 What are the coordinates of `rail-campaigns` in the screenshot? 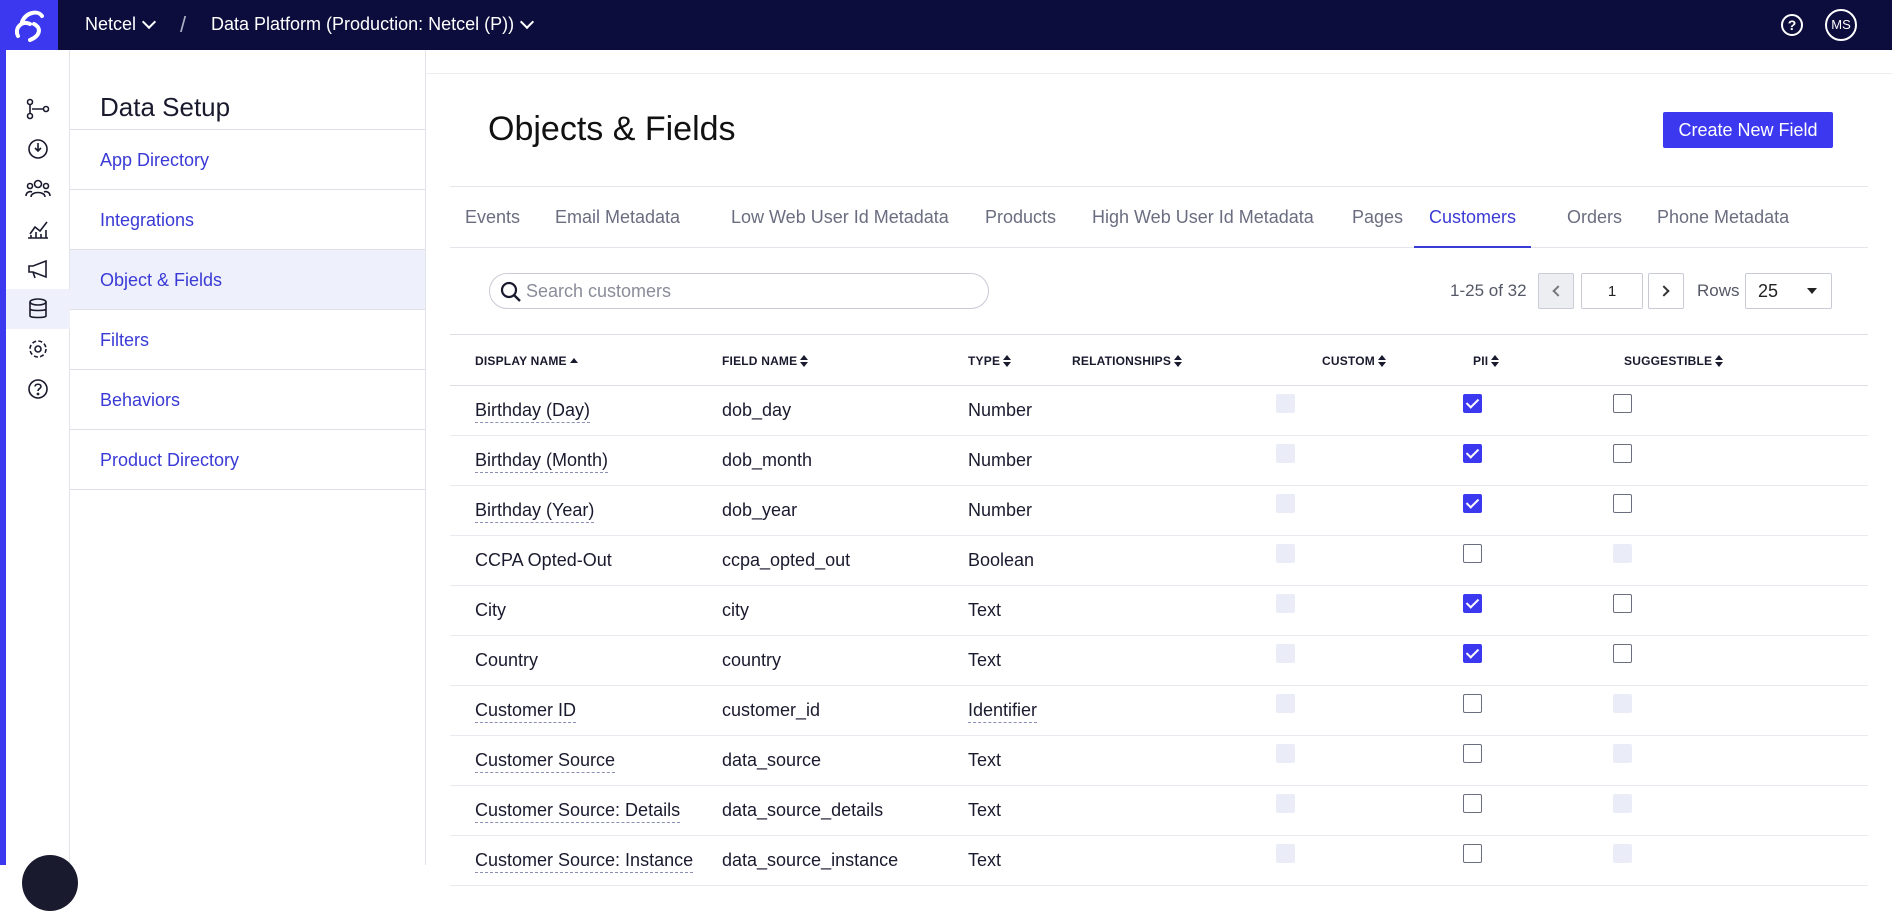 It's located at (38, 269).